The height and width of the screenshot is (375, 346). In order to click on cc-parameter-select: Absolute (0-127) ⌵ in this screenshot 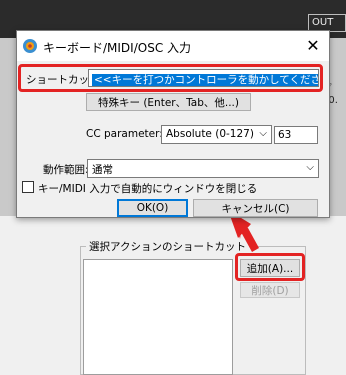, I will do `click(216, 134)`.